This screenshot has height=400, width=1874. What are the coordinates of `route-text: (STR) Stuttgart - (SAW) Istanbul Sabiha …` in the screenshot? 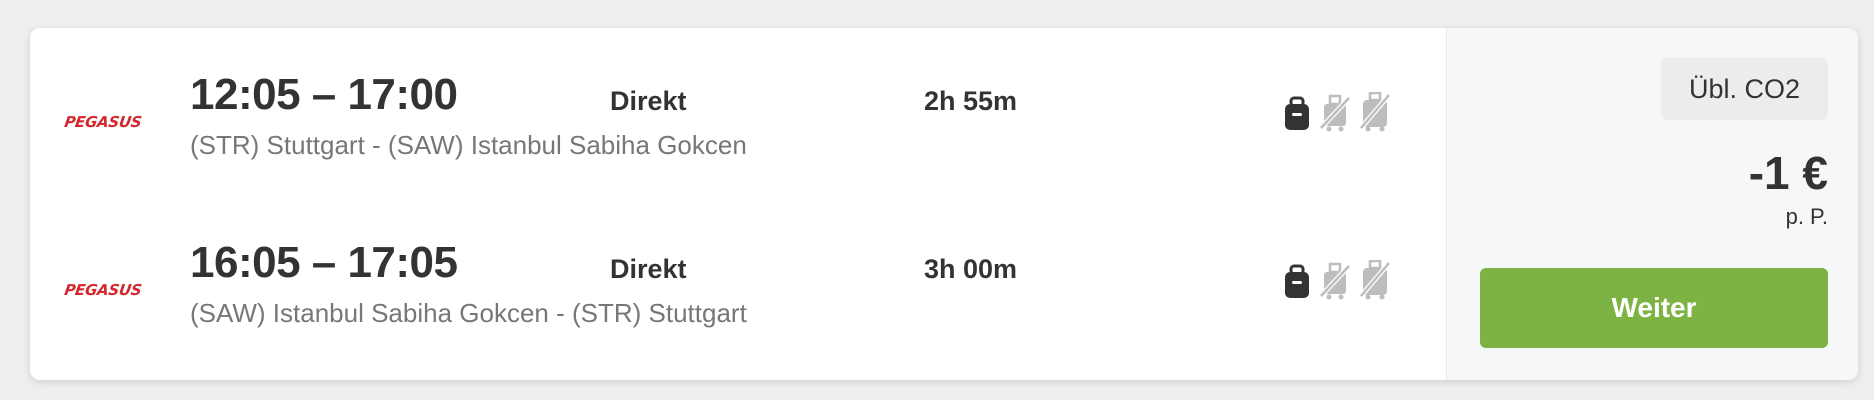 It's located at (468, 145).